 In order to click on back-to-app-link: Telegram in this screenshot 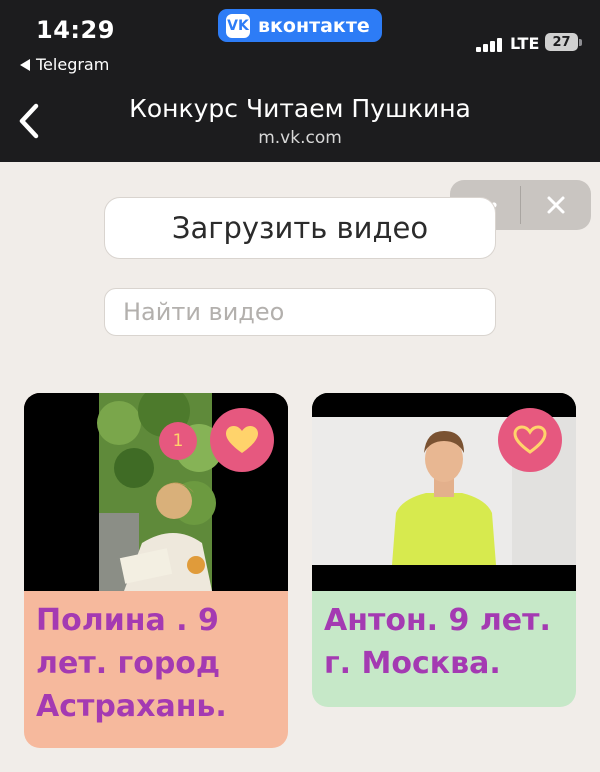, I will do `click(64, 64)`.